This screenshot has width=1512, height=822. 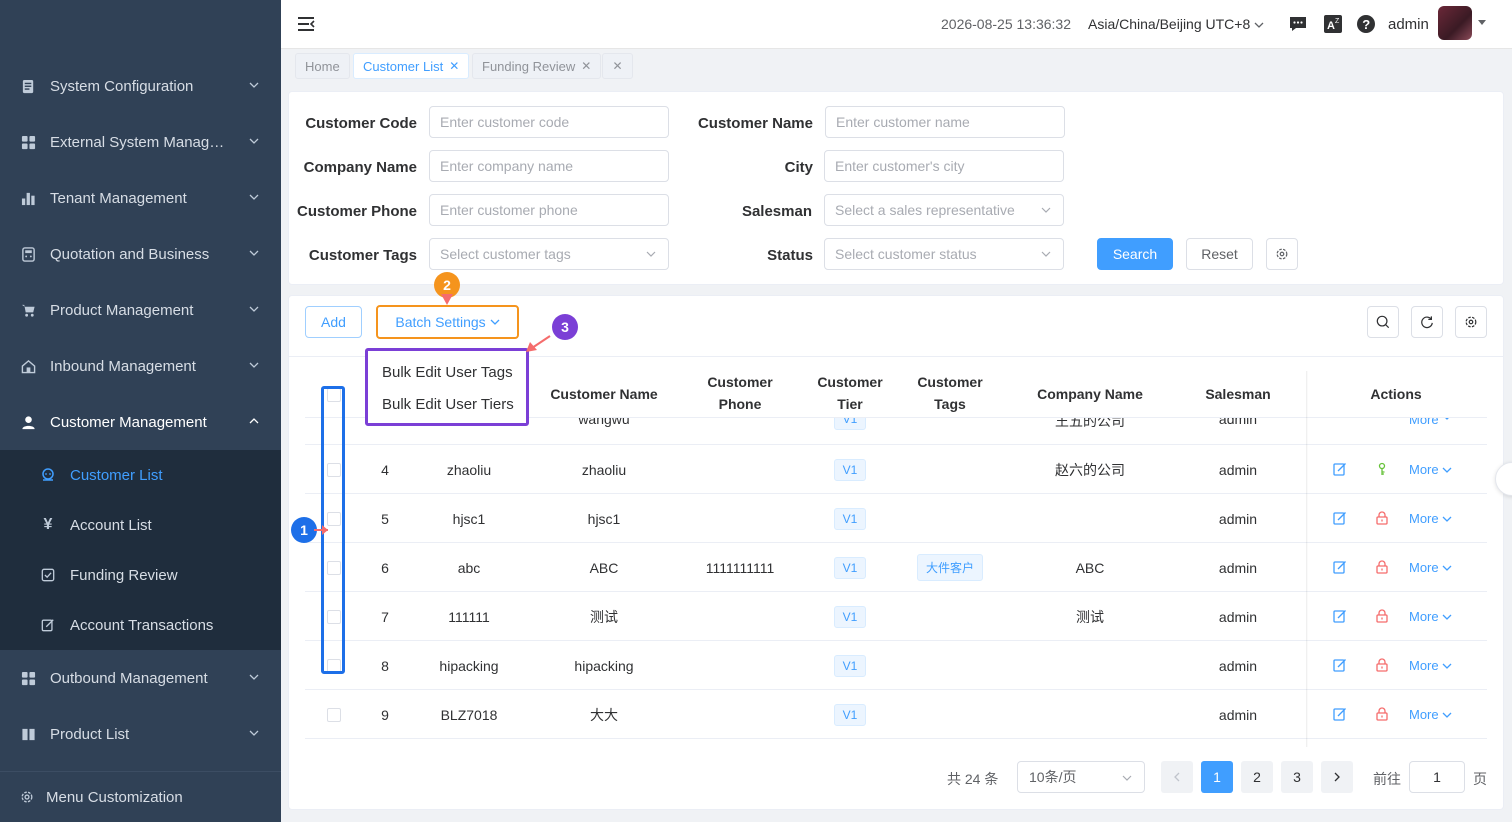 I want to click on sidebar-item-quotation: Quotation and Business, so click(x=140, y=254).